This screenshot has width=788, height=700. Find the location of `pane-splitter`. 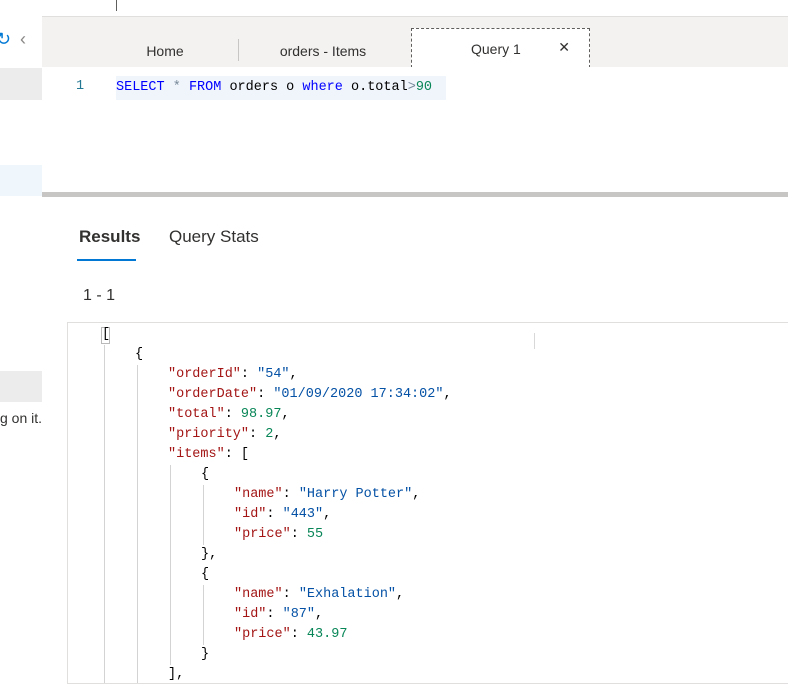

pane-splitter is located at coordinates (415, 194).